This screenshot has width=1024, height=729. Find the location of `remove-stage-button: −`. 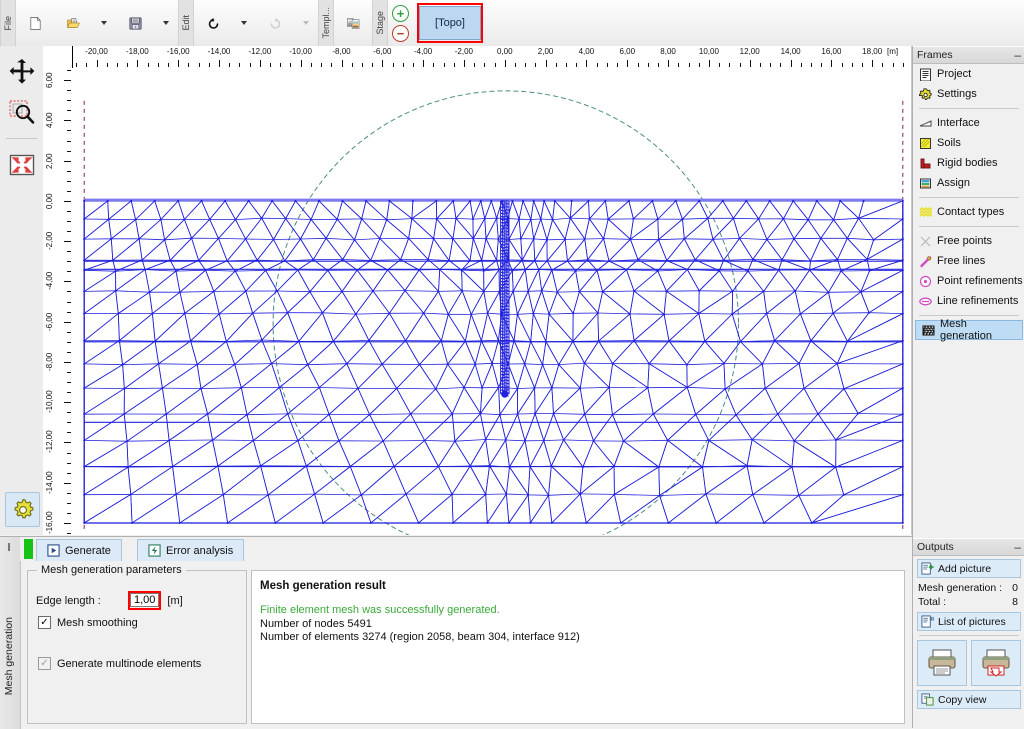

remove-stage-button: − is located at coordinates (400, 33).